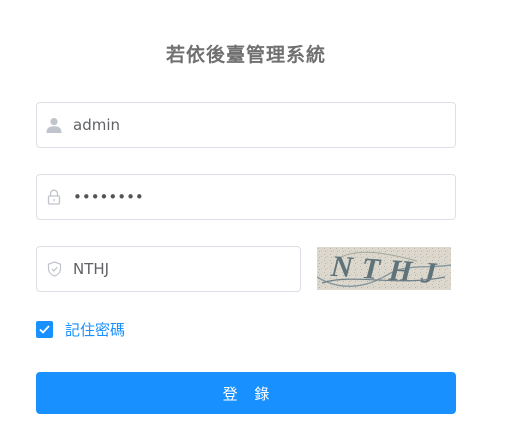 This screenshot has height=433, width=515. I want to click on page-title: 若依後臺管理系統, so click(245, 55).